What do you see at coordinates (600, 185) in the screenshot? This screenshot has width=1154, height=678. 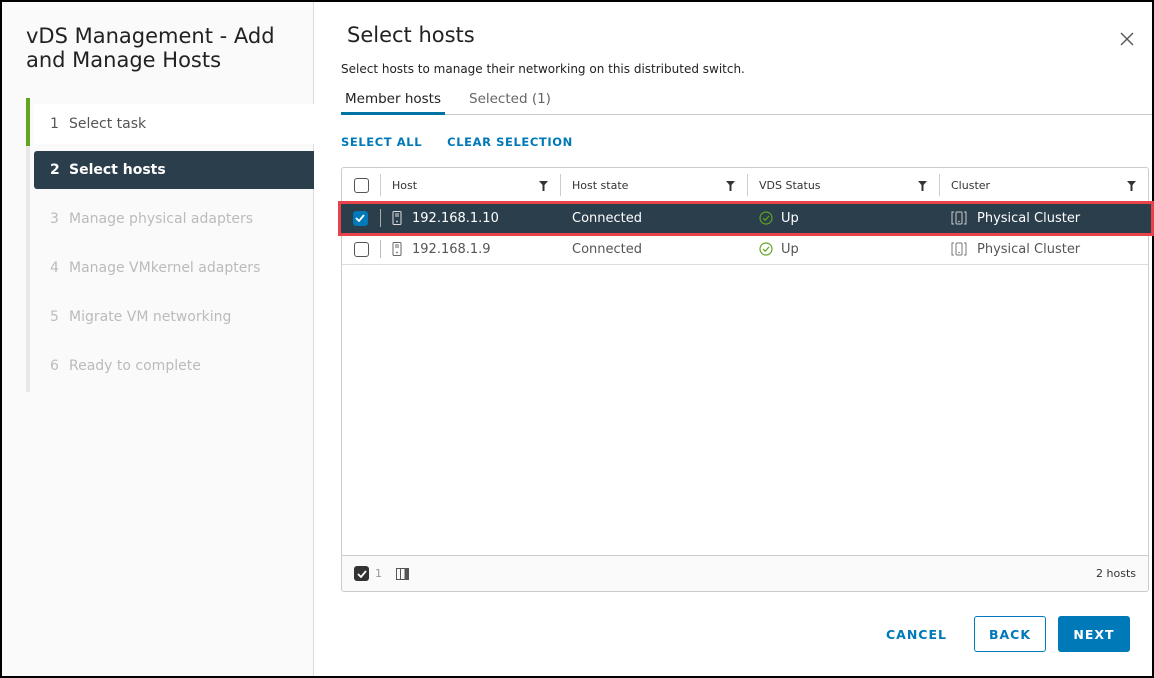 I see `column-header-label: Host state` at bounding box center [600, 185].